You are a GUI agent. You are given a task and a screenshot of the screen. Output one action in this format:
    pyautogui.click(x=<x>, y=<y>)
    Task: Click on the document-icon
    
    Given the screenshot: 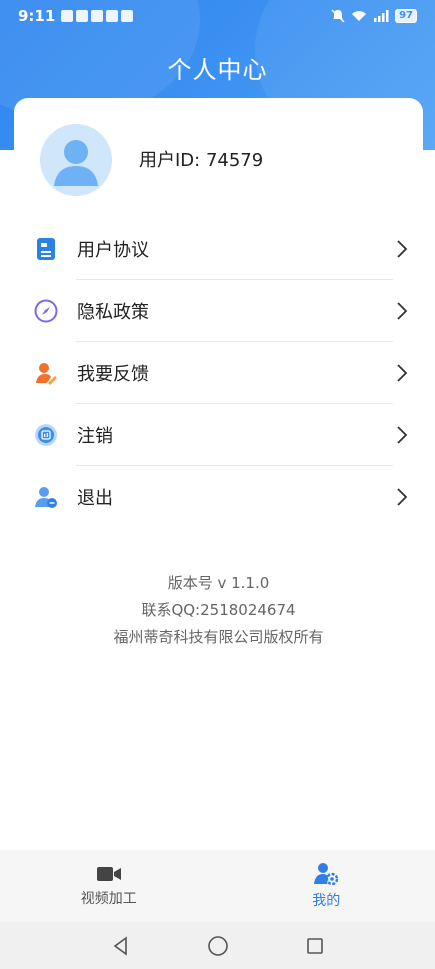 What is the action you would take?
    pyautogui.click(x=46, y=249)
    